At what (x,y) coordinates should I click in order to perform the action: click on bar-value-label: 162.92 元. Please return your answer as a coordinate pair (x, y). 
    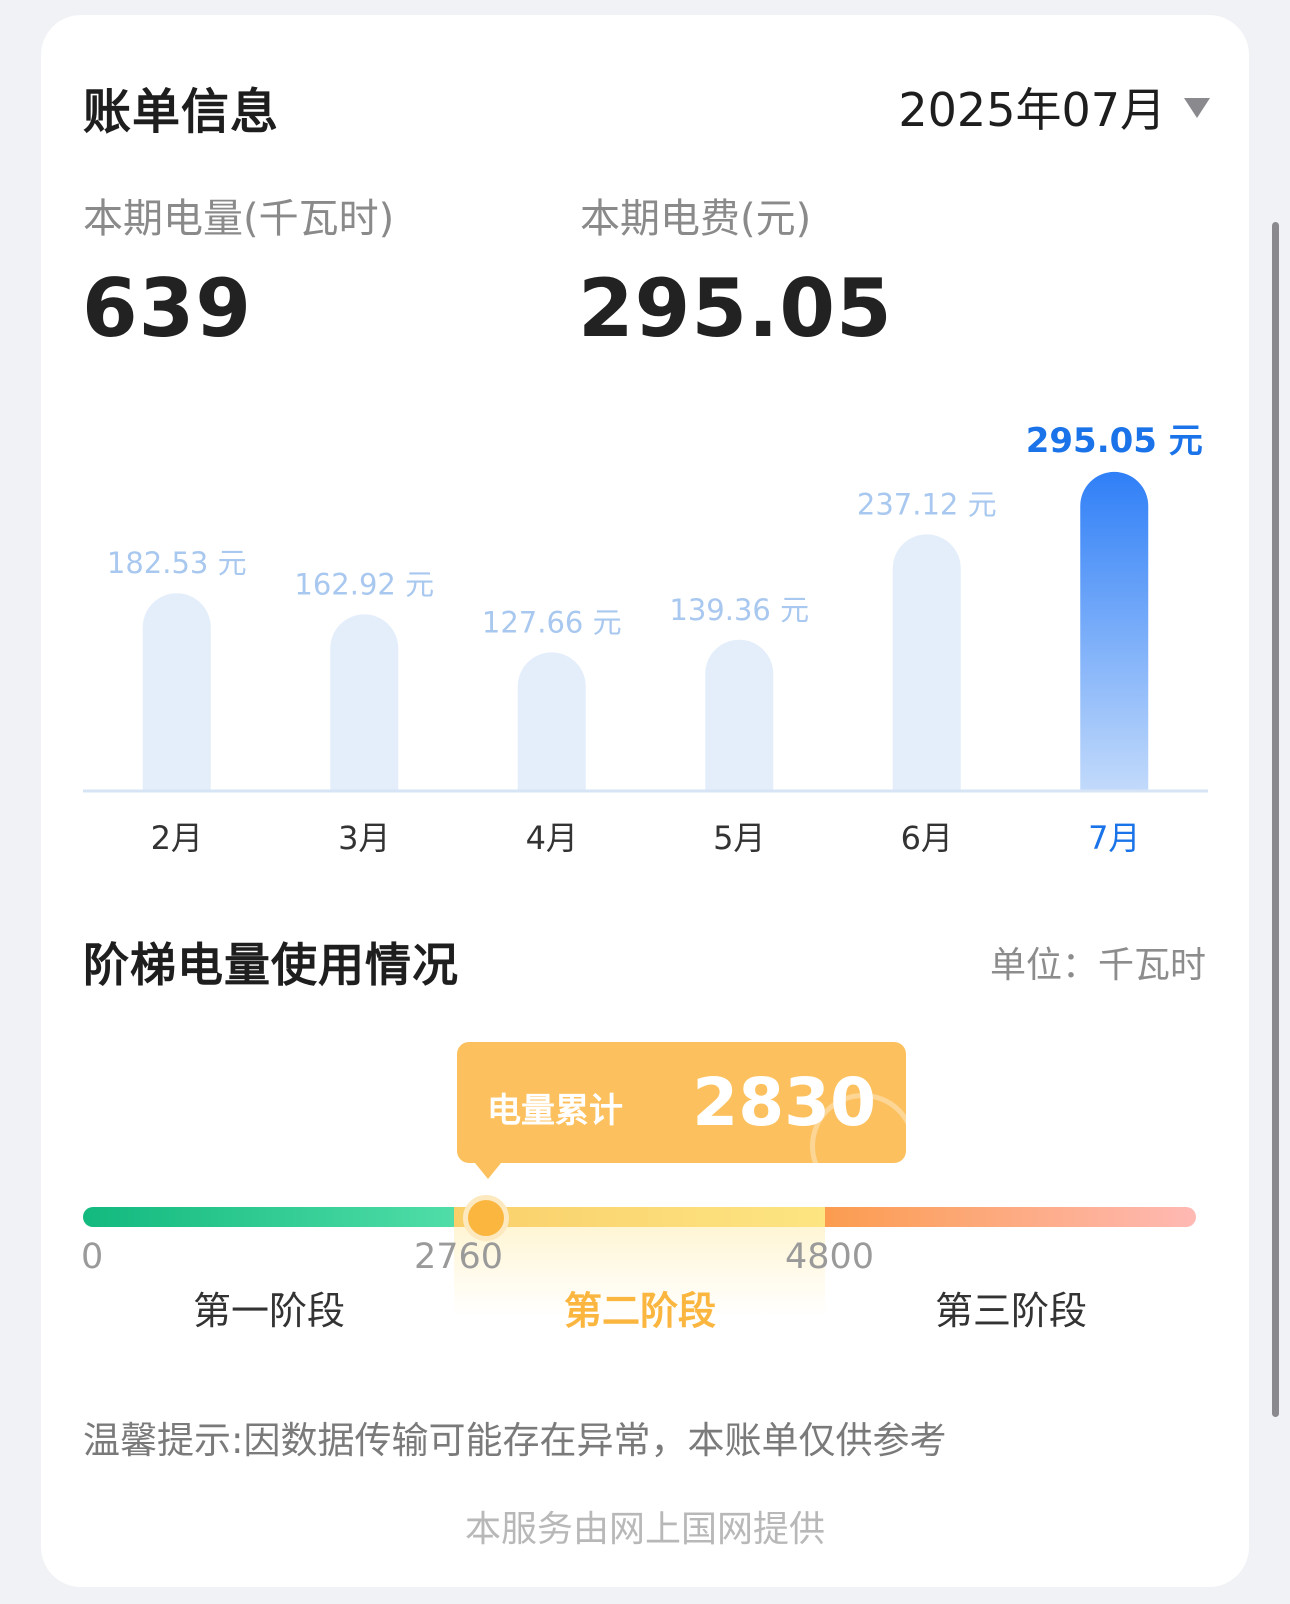
    Looking at the image, I should click on (364, 584).